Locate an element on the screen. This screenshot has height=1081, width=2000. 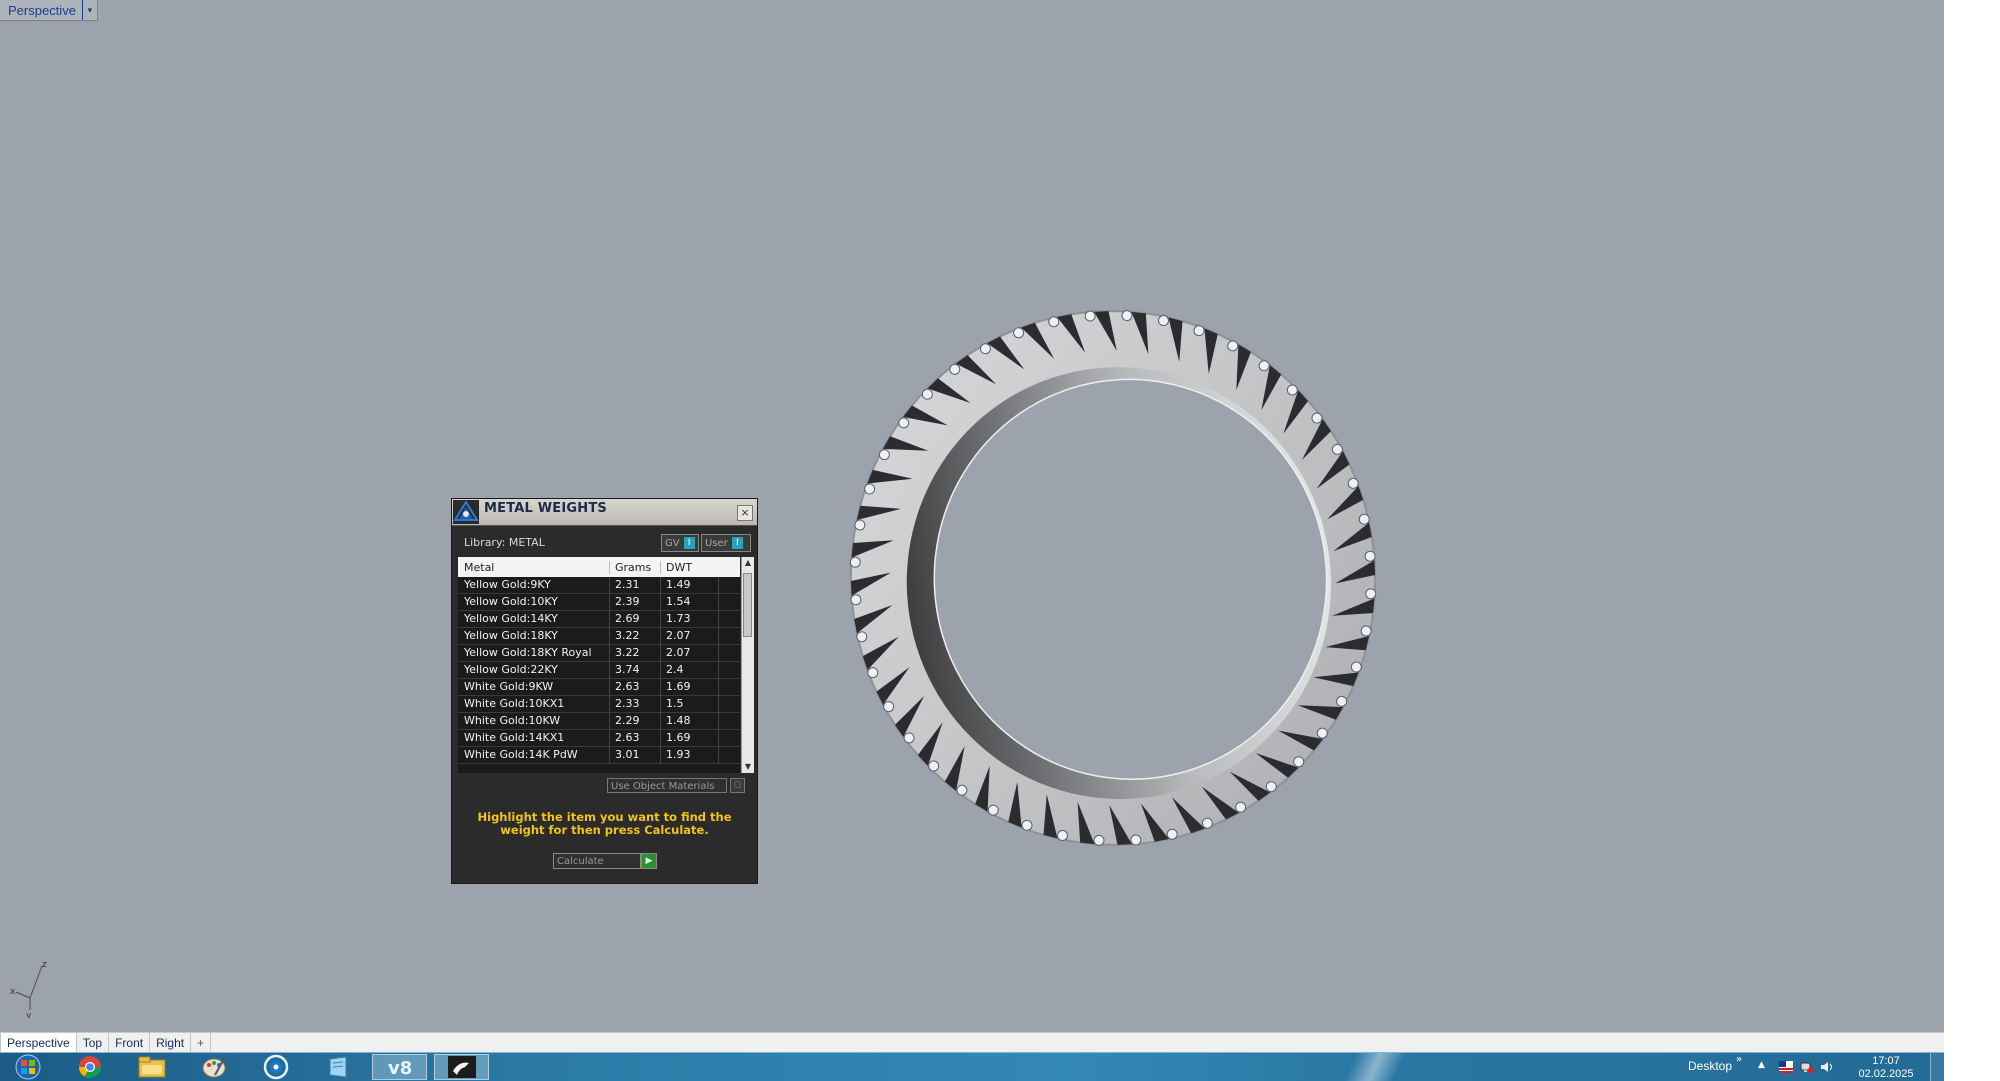
dialog-title-bar: METAL WEIGHTS × is located at coordinates (604, 512).